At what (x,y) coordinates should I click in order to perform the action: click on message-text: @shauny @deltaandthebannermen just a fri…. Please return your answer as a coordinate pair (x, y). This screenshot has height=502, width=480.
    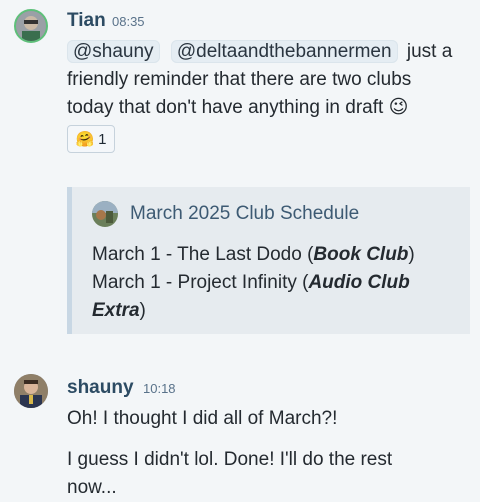
    Looking at the image, I should click on (269, 80).